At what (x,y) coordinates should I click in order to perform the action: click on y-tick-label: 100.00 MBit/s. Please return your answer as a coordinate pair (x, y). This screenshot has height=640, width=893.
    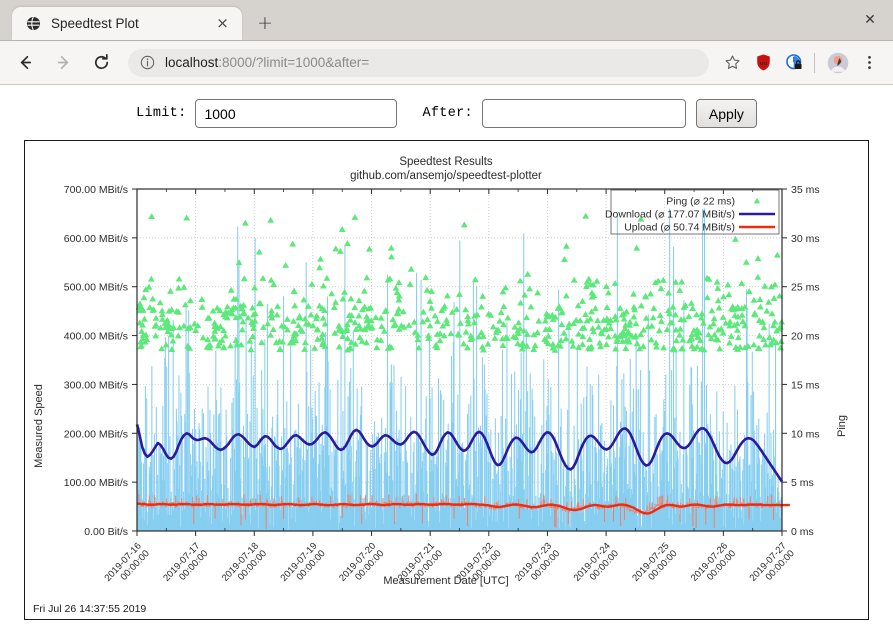
    Looking at the image, I should click on (96, 483).